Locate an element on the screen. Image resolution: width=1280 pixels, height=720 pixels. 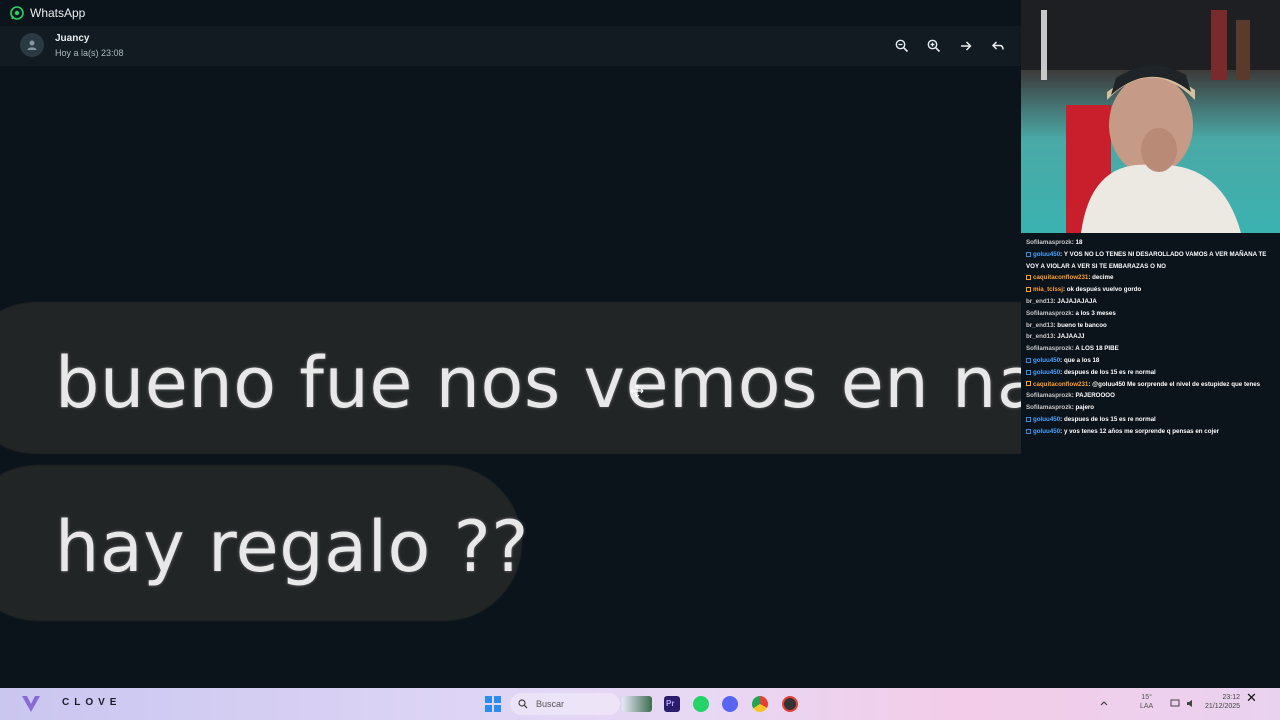
chat-message: Sofilamasprozk: a los 3 meses is located at coordinates (1151, 314).